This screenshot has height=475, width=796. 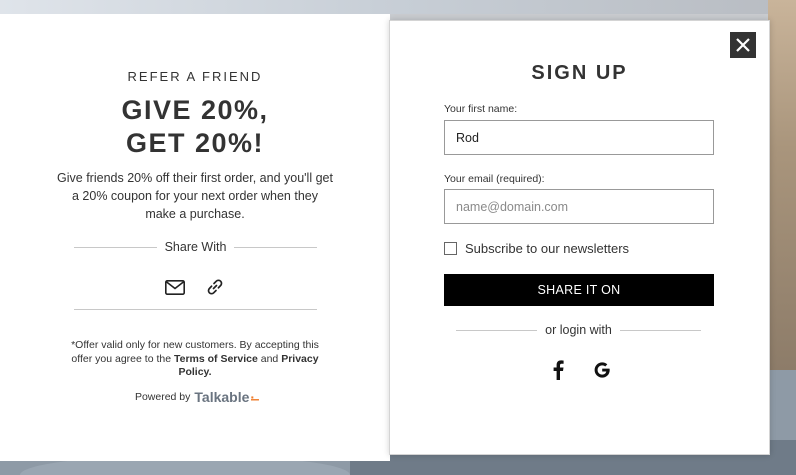 I want to click on headline-line-1: GIVE 20%,, so click(x=195, y=110).